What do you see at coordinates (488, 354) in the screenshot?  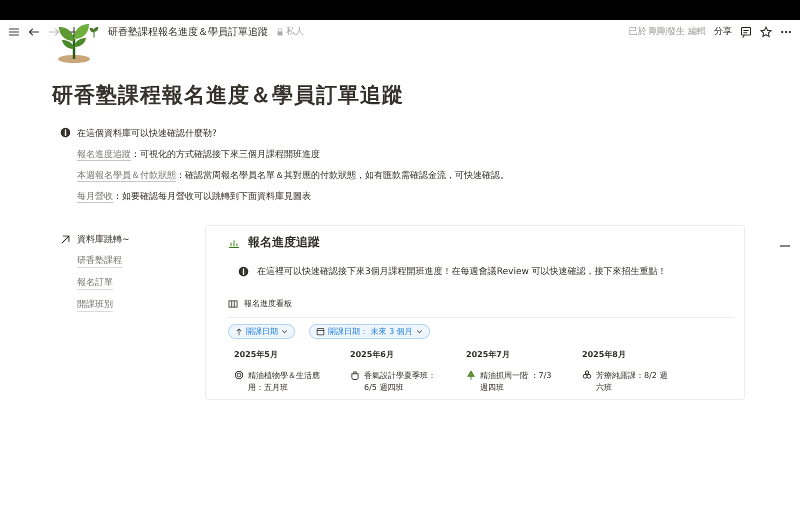 I see `column-heading: 2025年7月` at bounding box center [488, 354].